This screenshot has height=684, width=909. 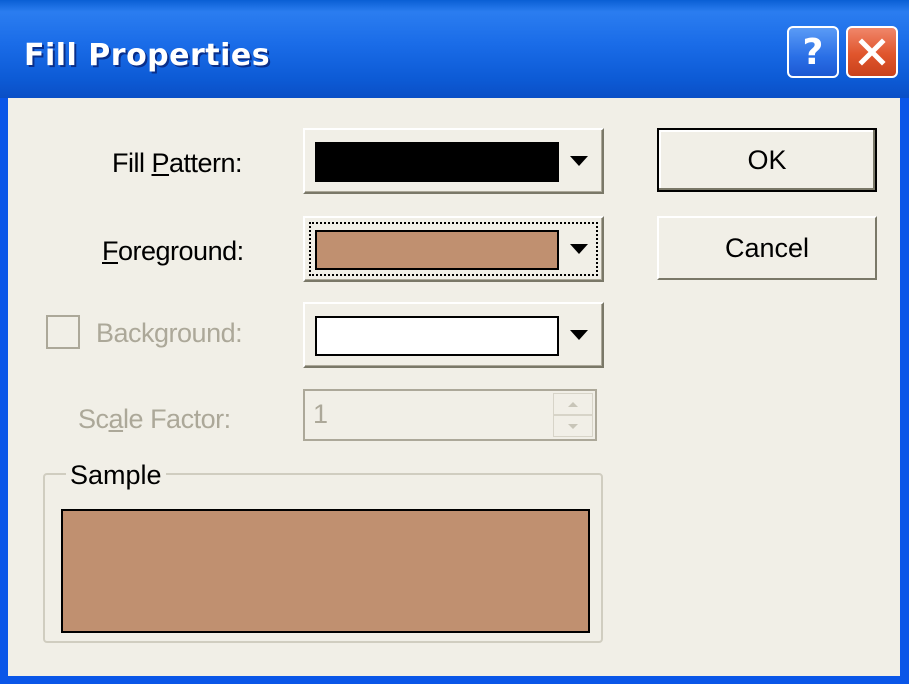 What do you see at coordinates (437, 250) in the screenshot?
I see `foreground-swatch` at bounding box center [437, 250].